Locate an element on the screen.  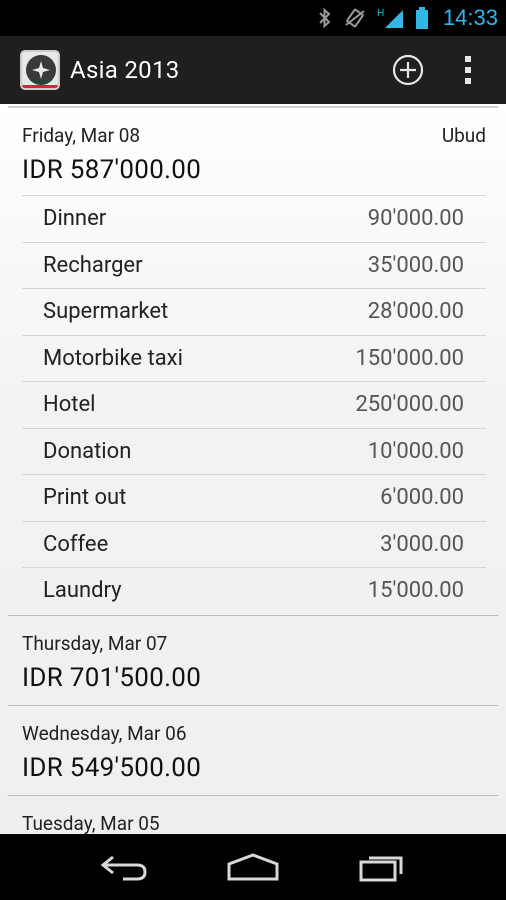
add-circle-icon is located at coordinates (408, 70).